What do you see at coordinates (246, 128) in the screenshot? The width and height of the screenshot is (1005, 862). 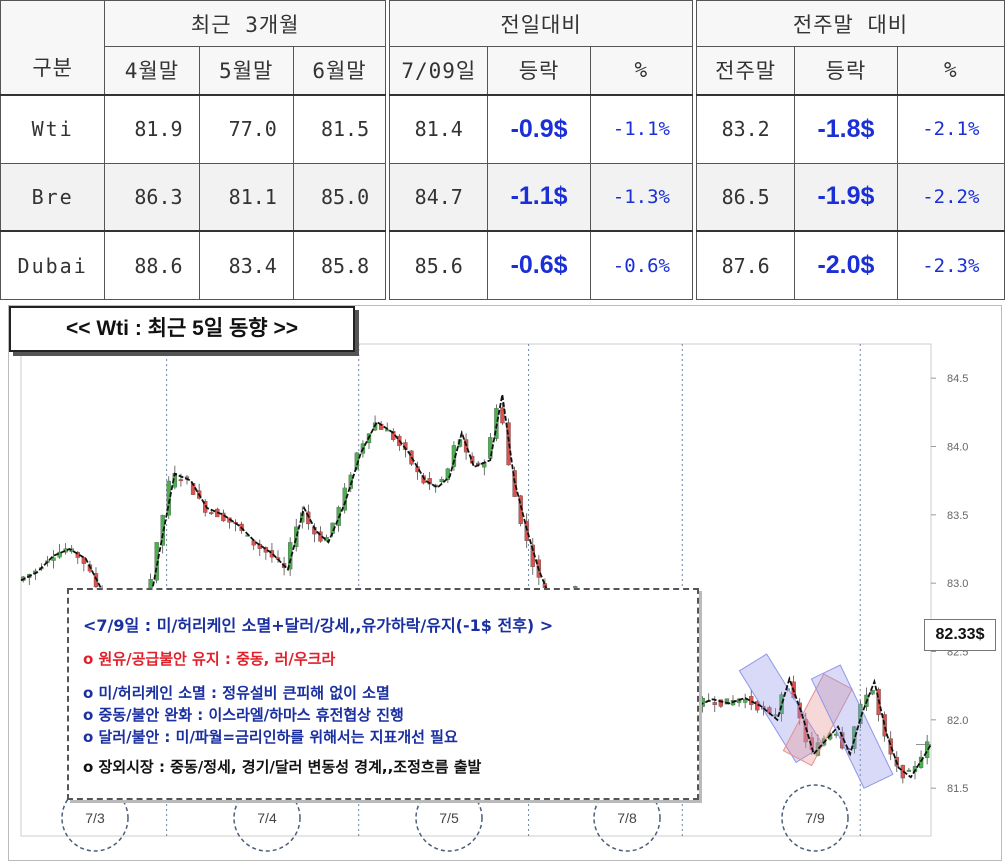 I see `cell-may: 77.0` at bounding box center [246, 128].